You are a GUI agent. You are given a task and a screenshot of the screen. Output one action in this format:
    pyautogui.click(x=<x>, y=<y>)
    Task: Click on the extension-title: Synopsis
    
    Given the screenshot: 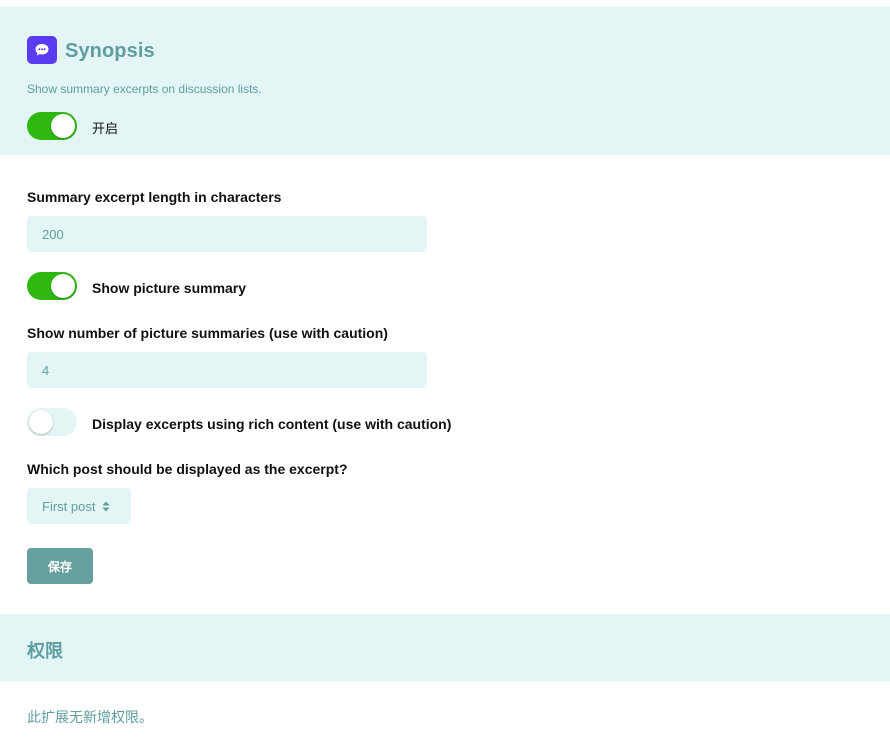 What is the action you would take?
    pyautogui.click(x=110, y=51)
    